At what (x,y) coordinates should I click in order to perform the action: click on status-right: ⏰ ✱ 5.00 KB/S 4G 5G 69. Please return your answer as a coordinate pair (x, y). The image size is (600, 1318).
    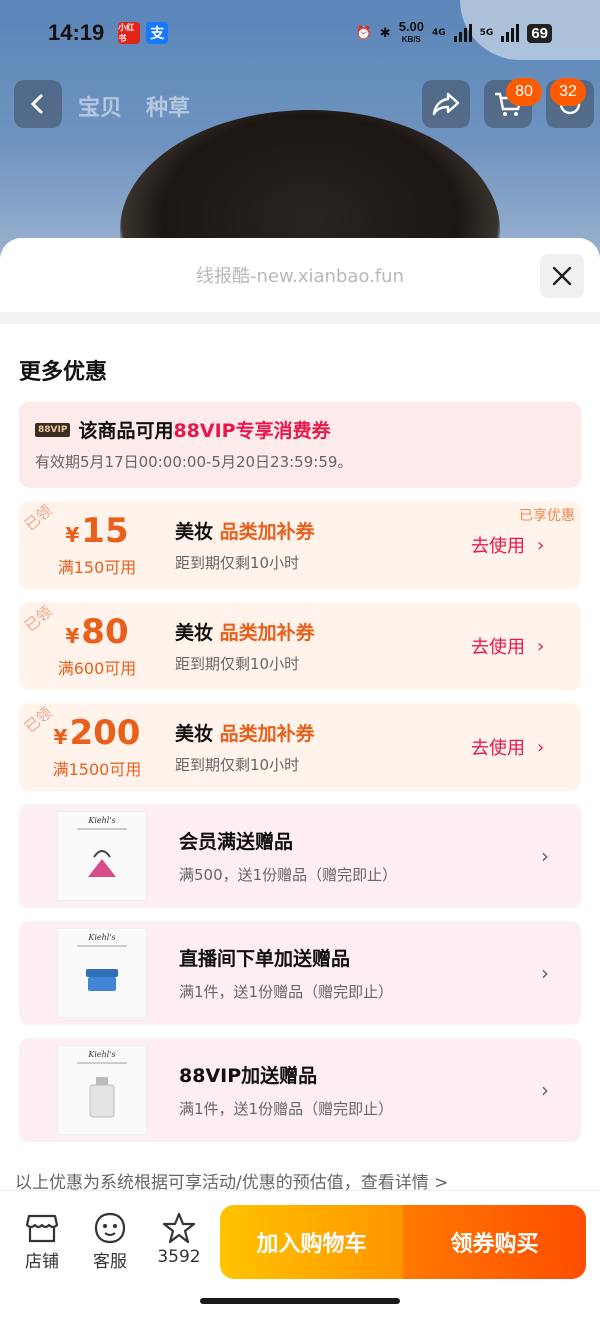
    Looking at the image, I should click on (453, 32).